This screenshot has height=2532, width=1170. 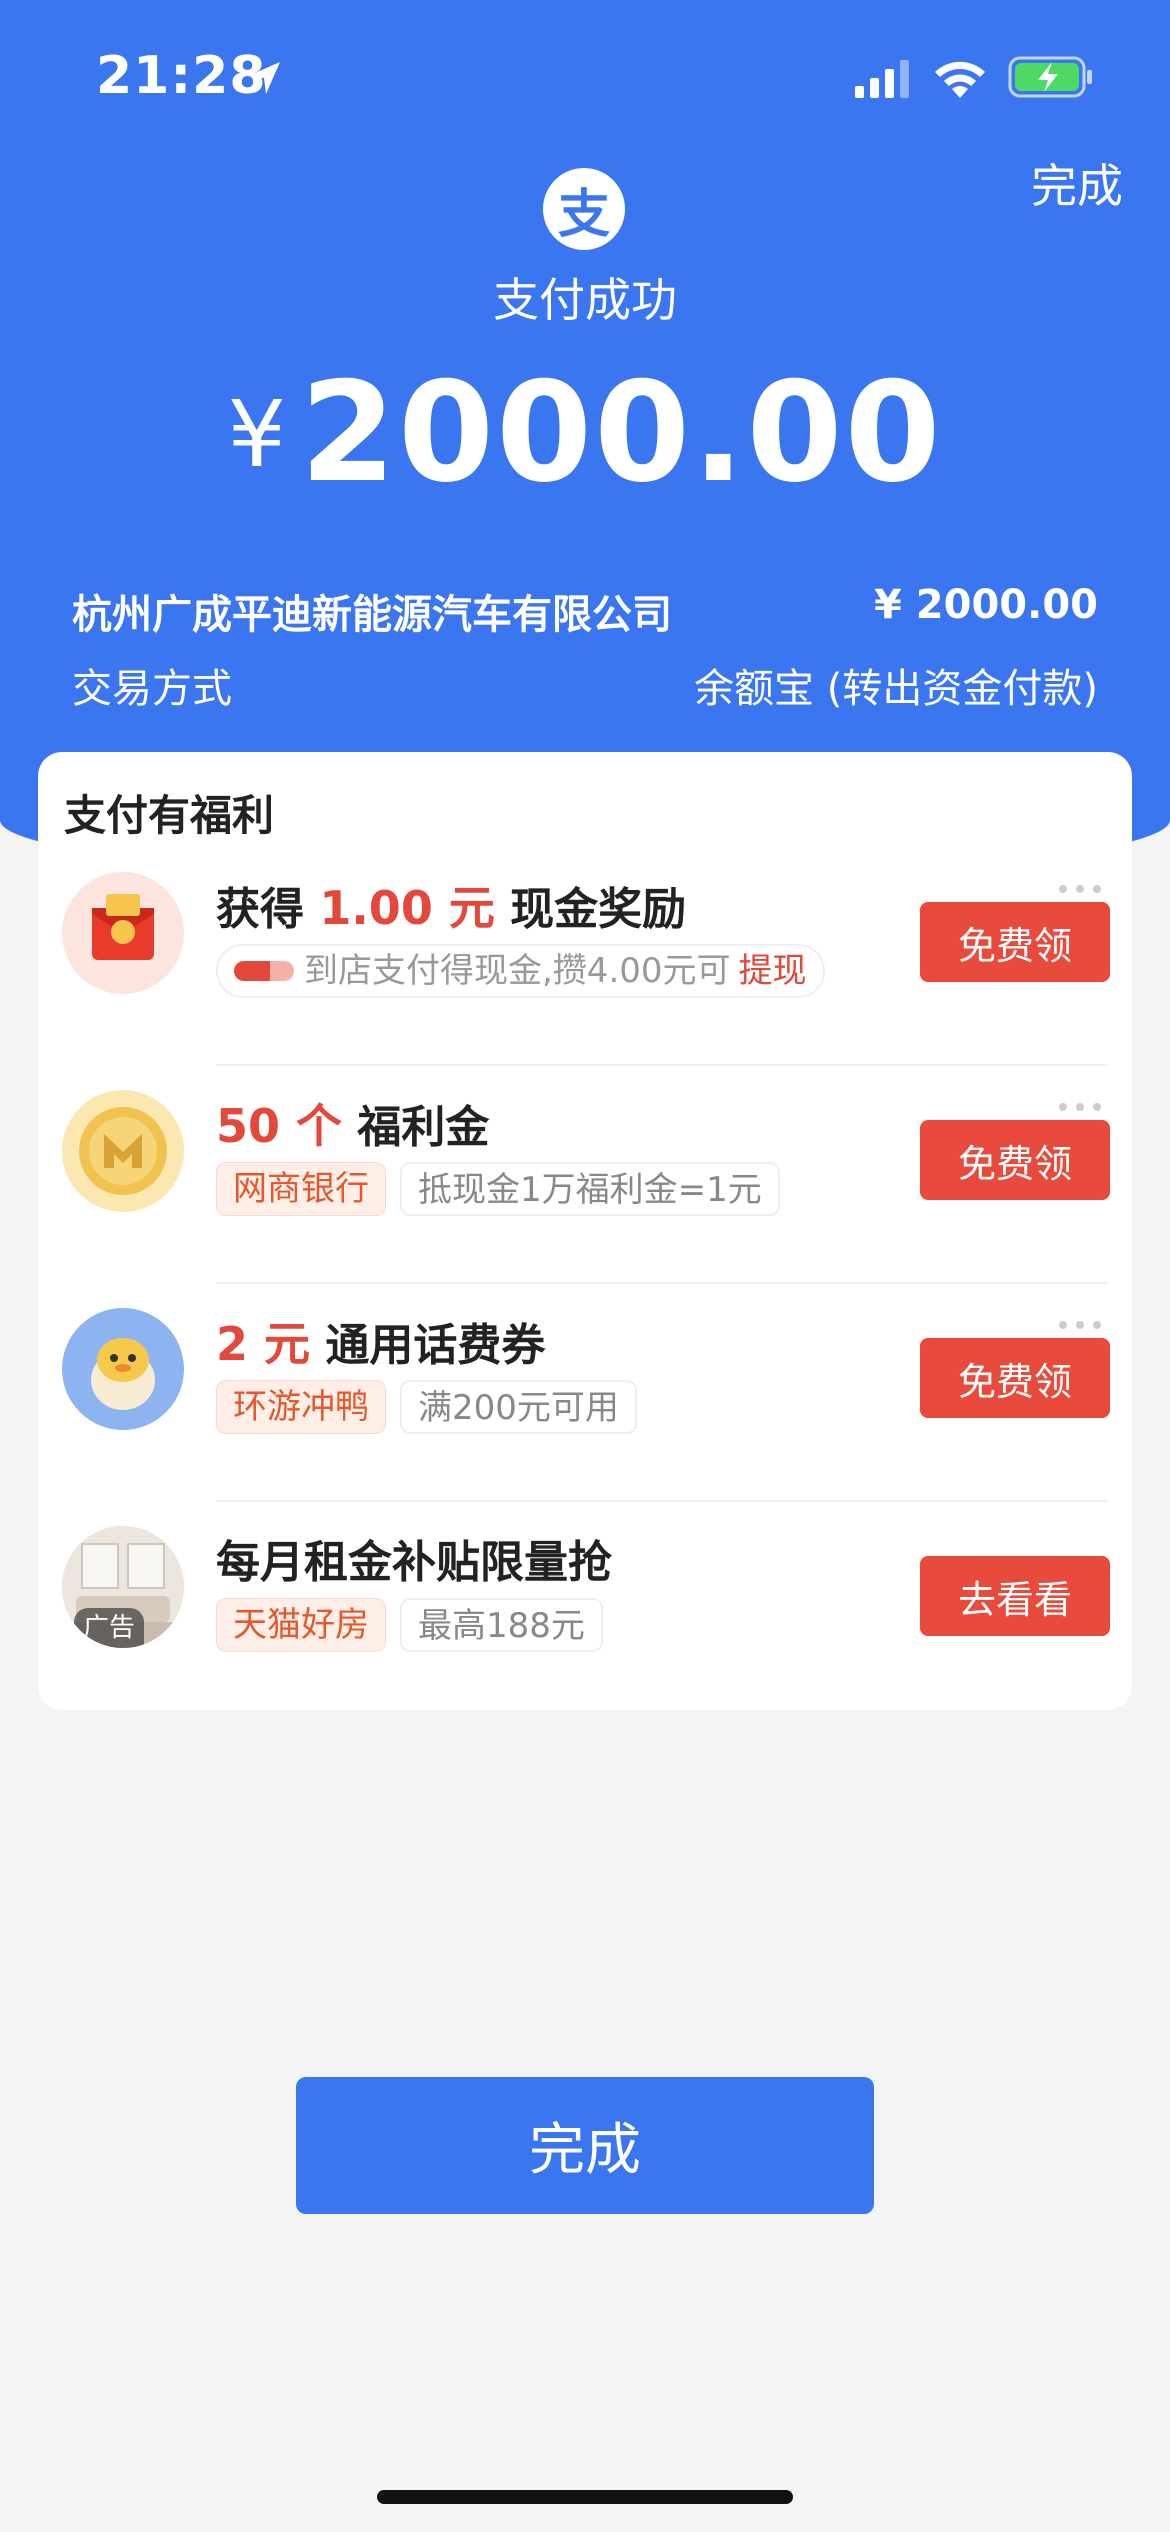 What do you see at coordinates (423, 1127) in the screenshot?
I see `headline-text: 福利金` at bounding box center [423, 1127].